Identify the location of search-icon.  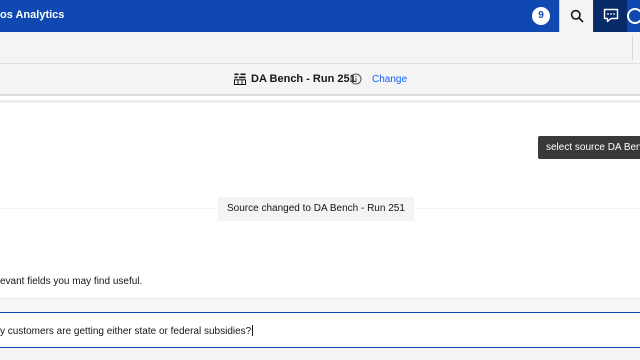
(577, 16).